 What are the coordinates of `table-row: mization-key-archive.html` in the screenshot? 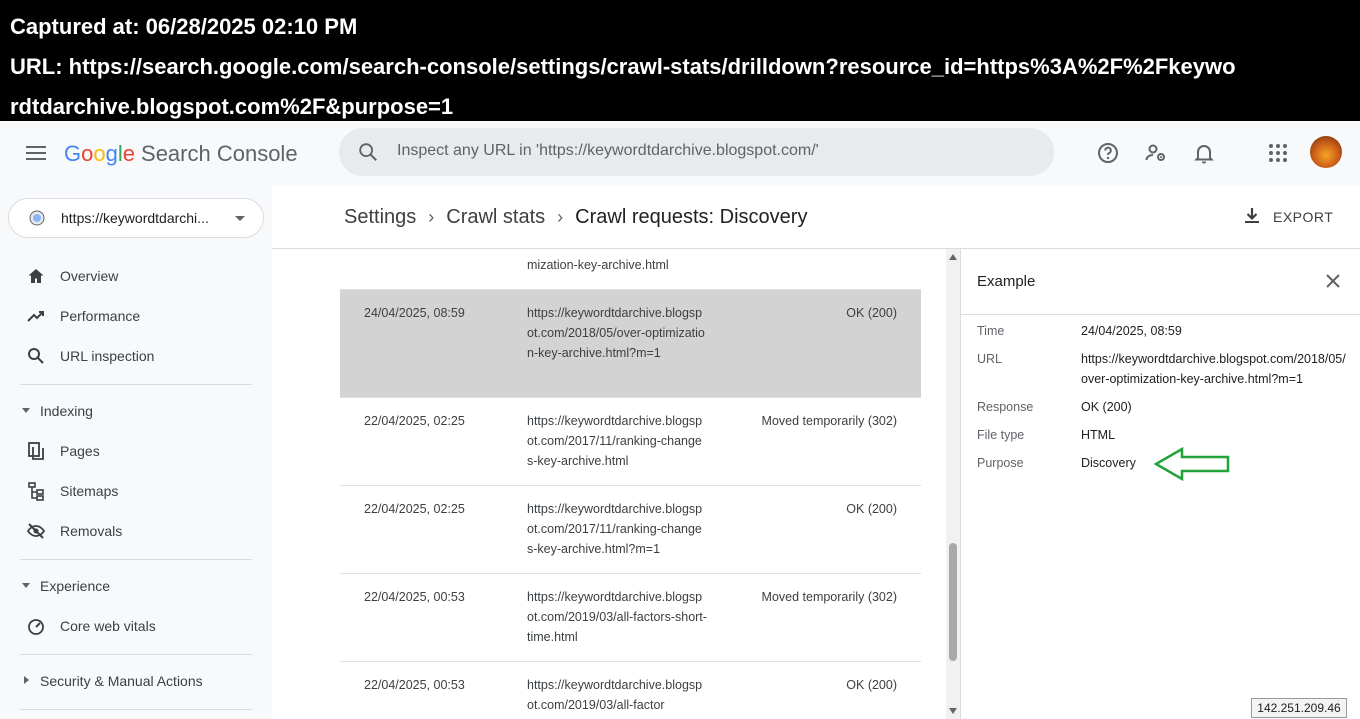 It's located at (630, 269).